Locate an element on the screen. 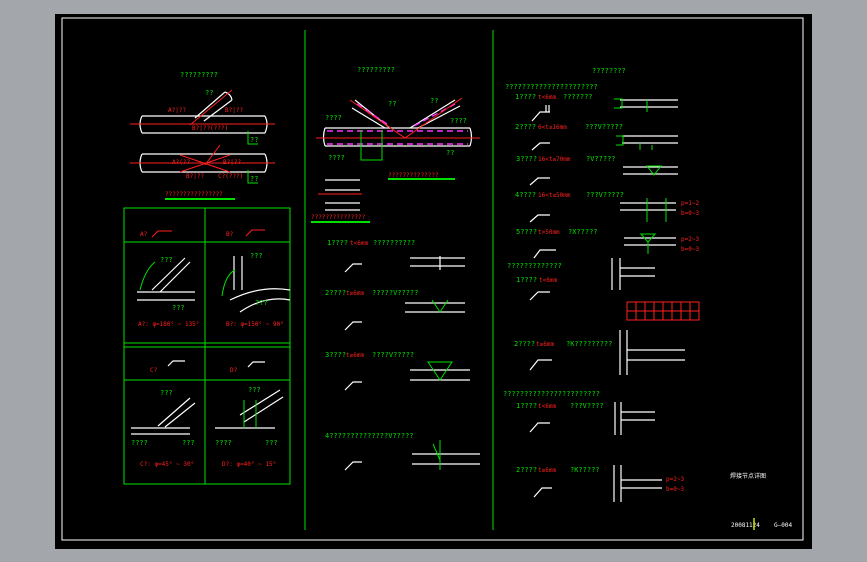 This screenshot has height=562, width=867. cell-id: C? is located at coordinates (154, 370).